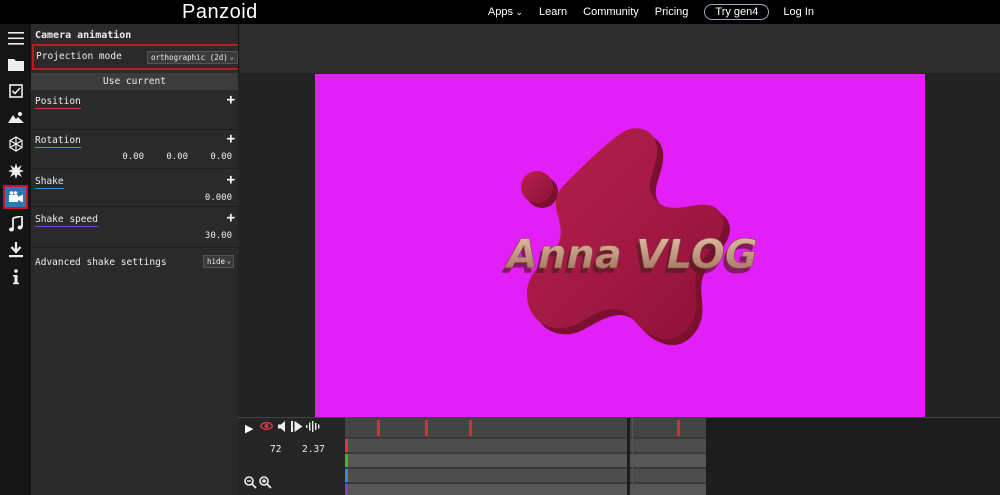  What do you see at coordinates (15, 91) in the screenshot?
I see `checkbox-icon` at bounding box center [15, 91].